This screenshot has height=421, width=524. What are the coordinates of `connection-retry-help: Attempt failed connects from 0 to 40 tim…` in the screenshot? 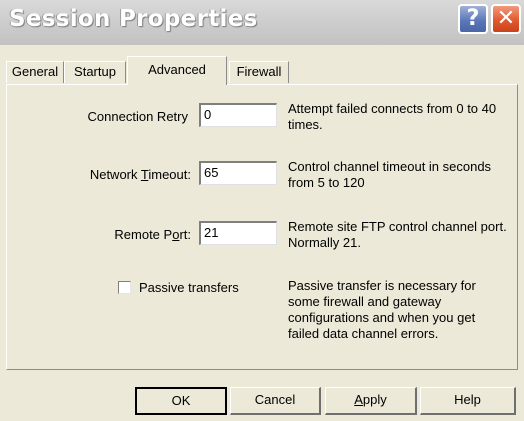 It's located at (392, 116).